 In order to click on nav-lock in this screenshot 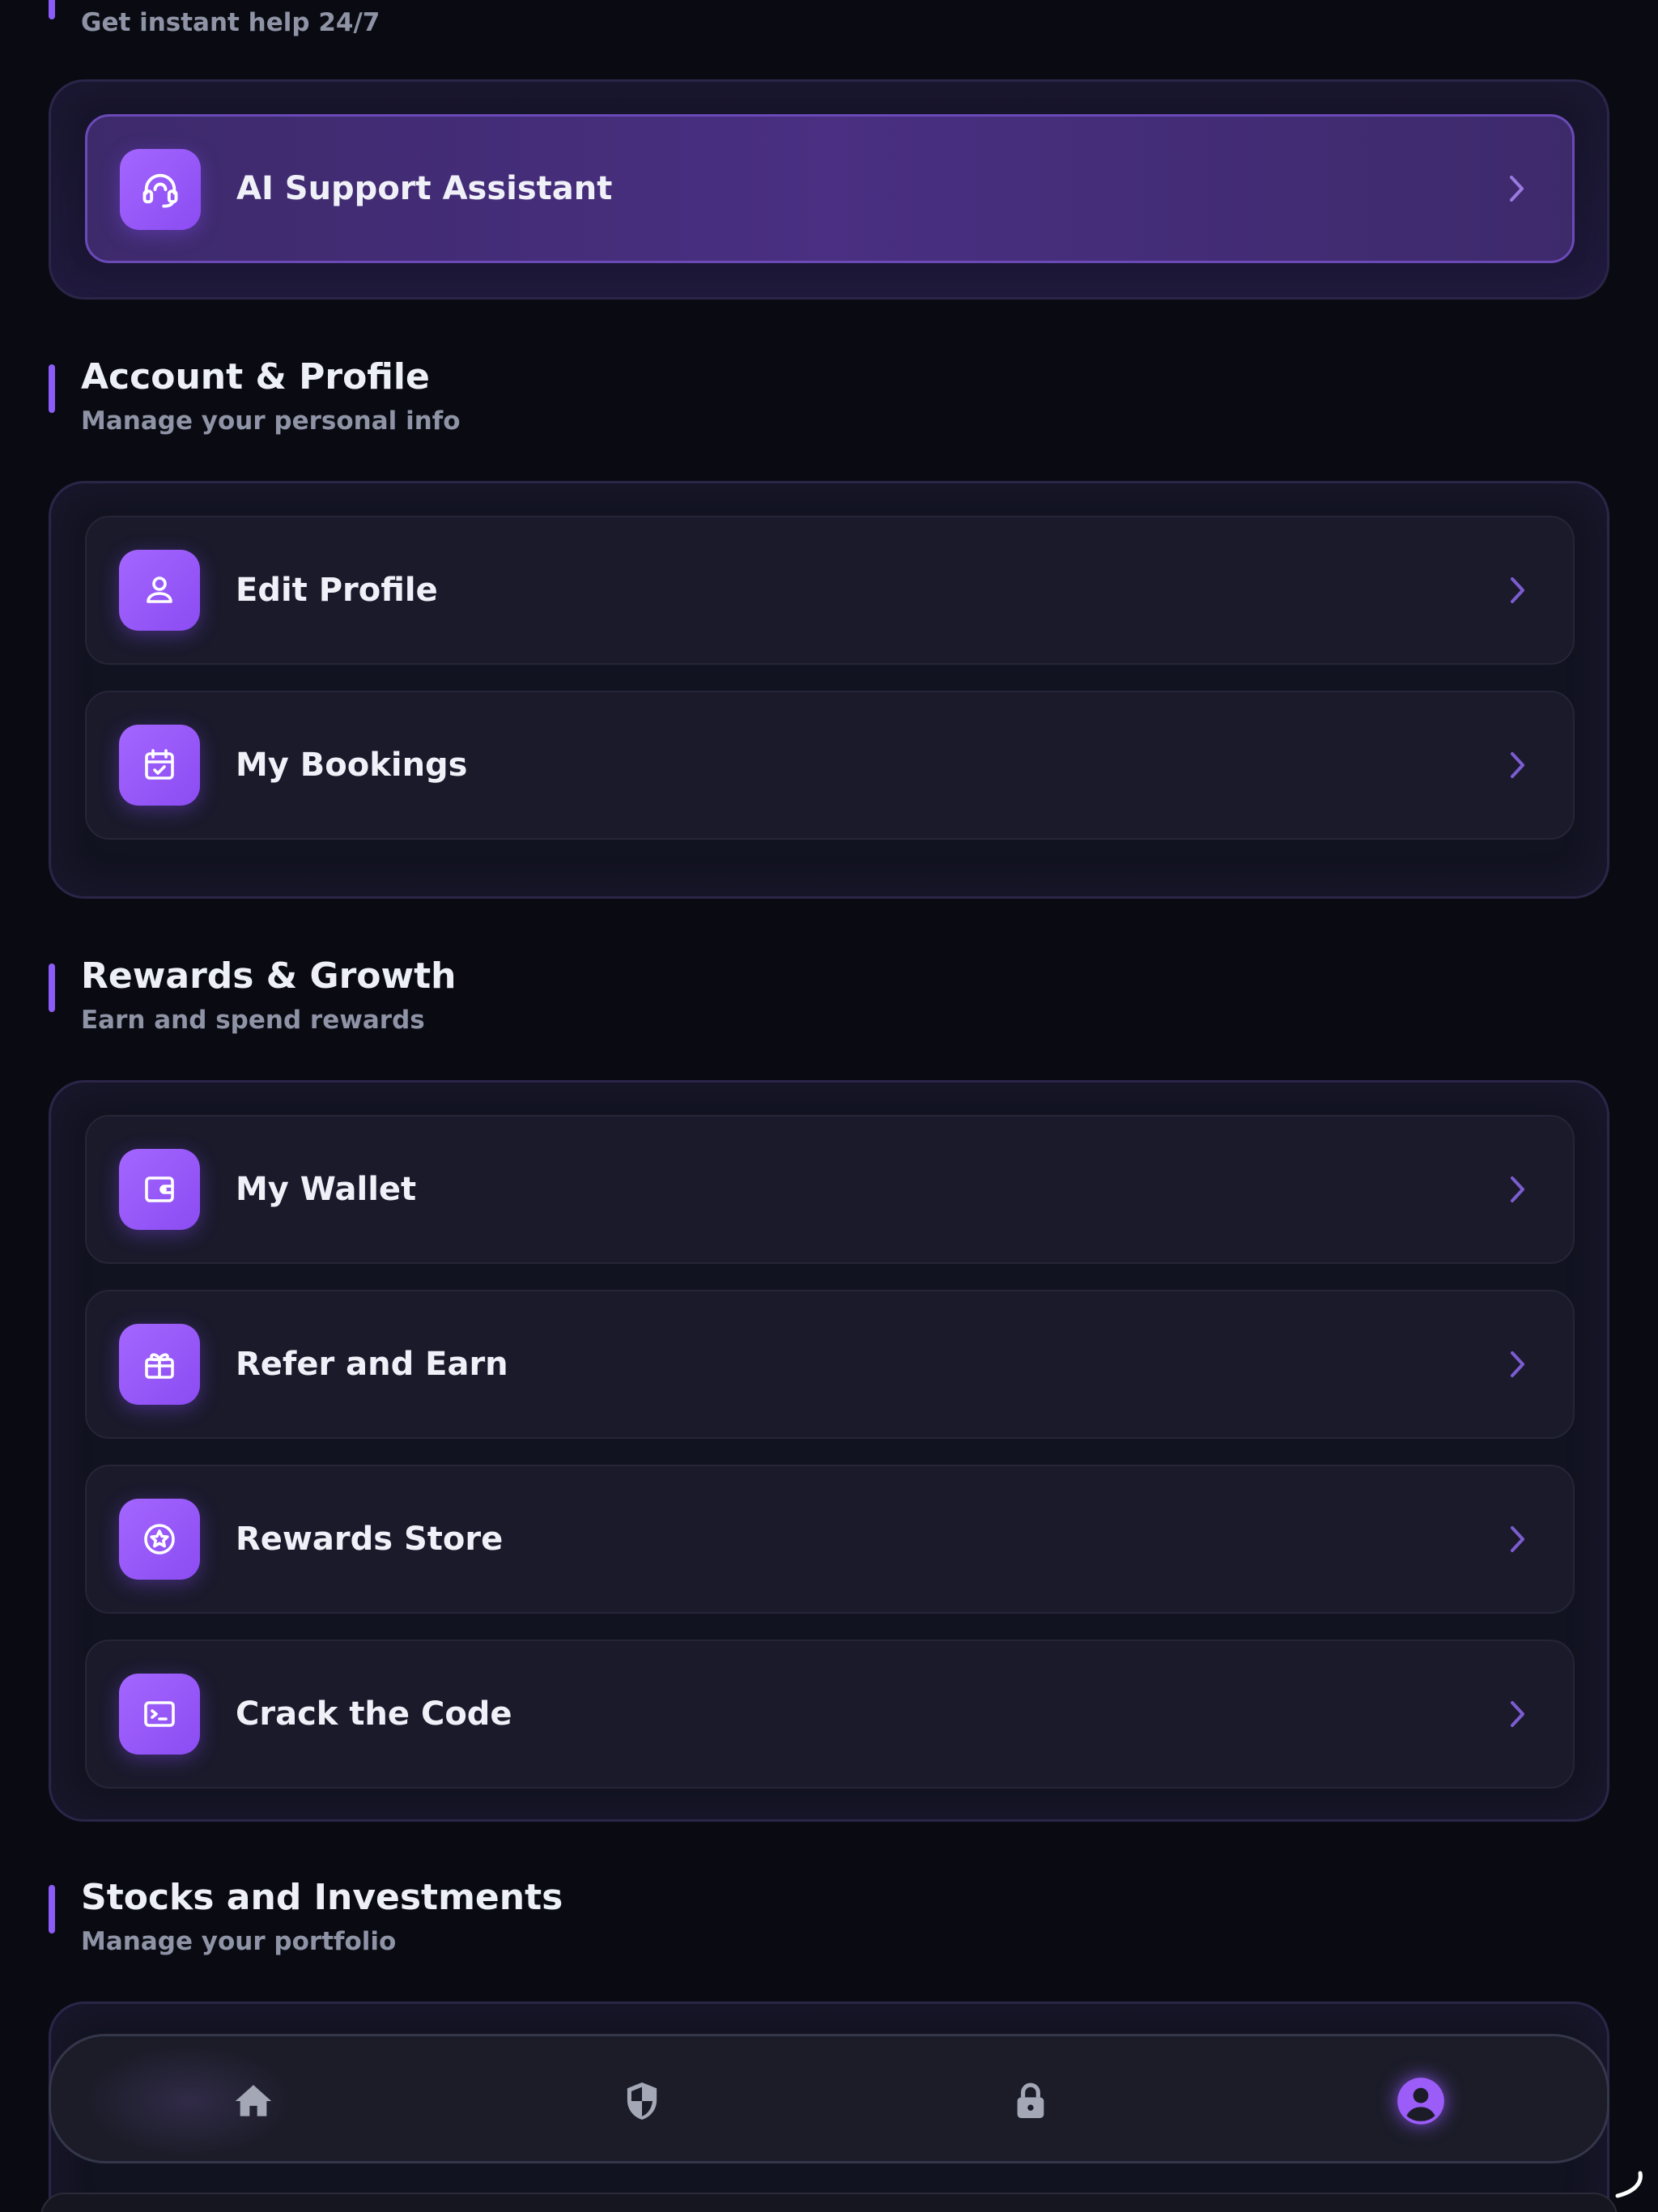, I will do `click(1030, 2101)`.